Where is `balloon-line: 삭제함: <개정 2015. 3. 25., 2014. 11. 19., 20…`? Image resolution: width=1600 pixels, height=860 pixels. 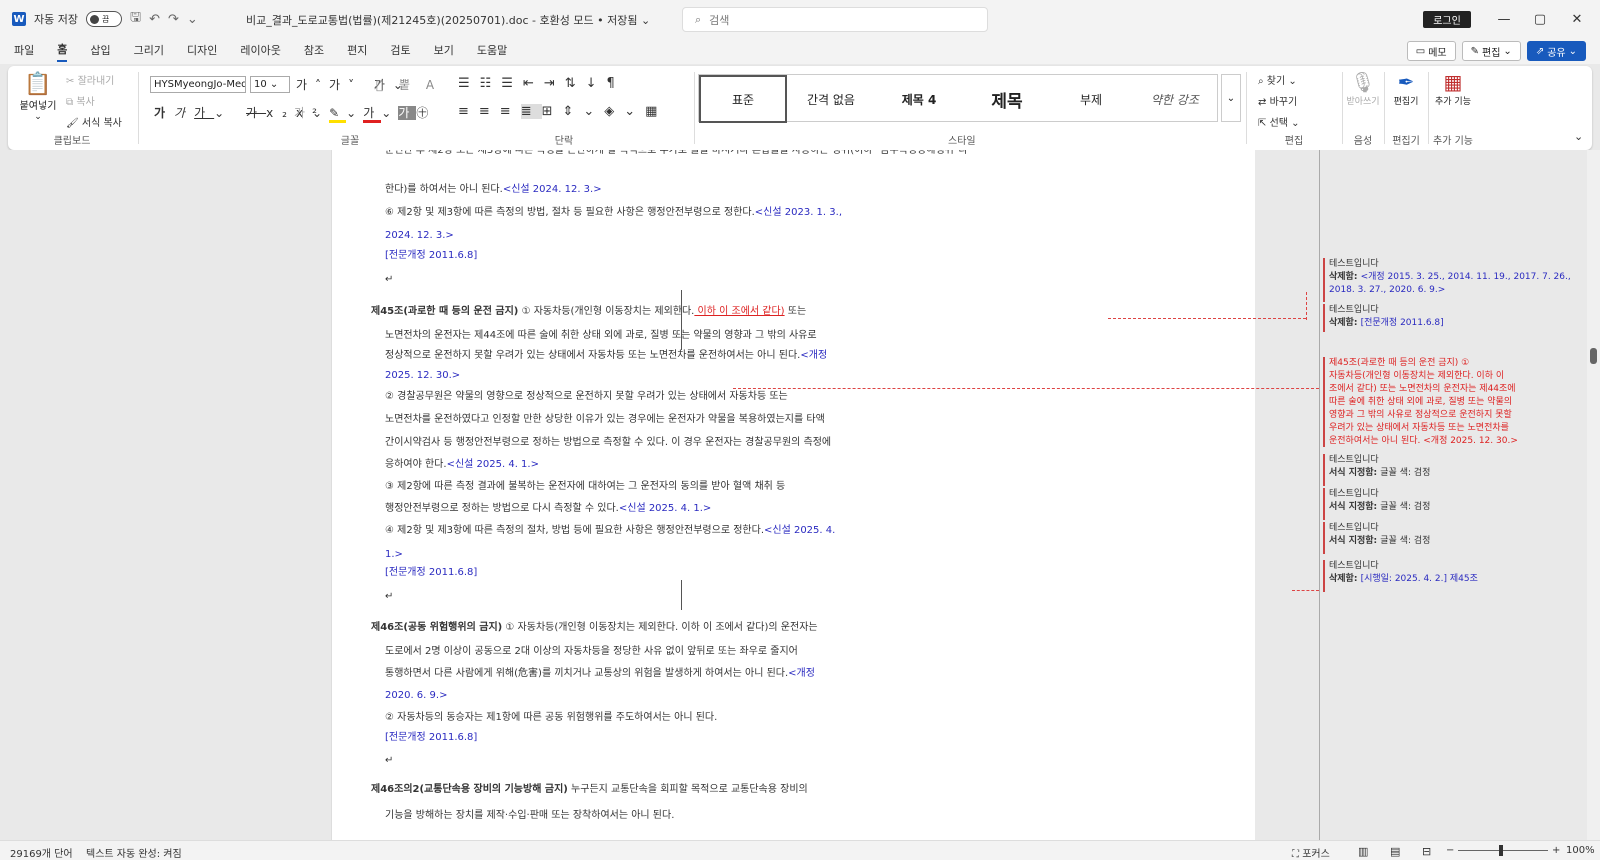 balloon-line: 삭제함: <개정 2015. 3. 25., 2014. 11. 19., 20… is located at coordinates (1450, 277).